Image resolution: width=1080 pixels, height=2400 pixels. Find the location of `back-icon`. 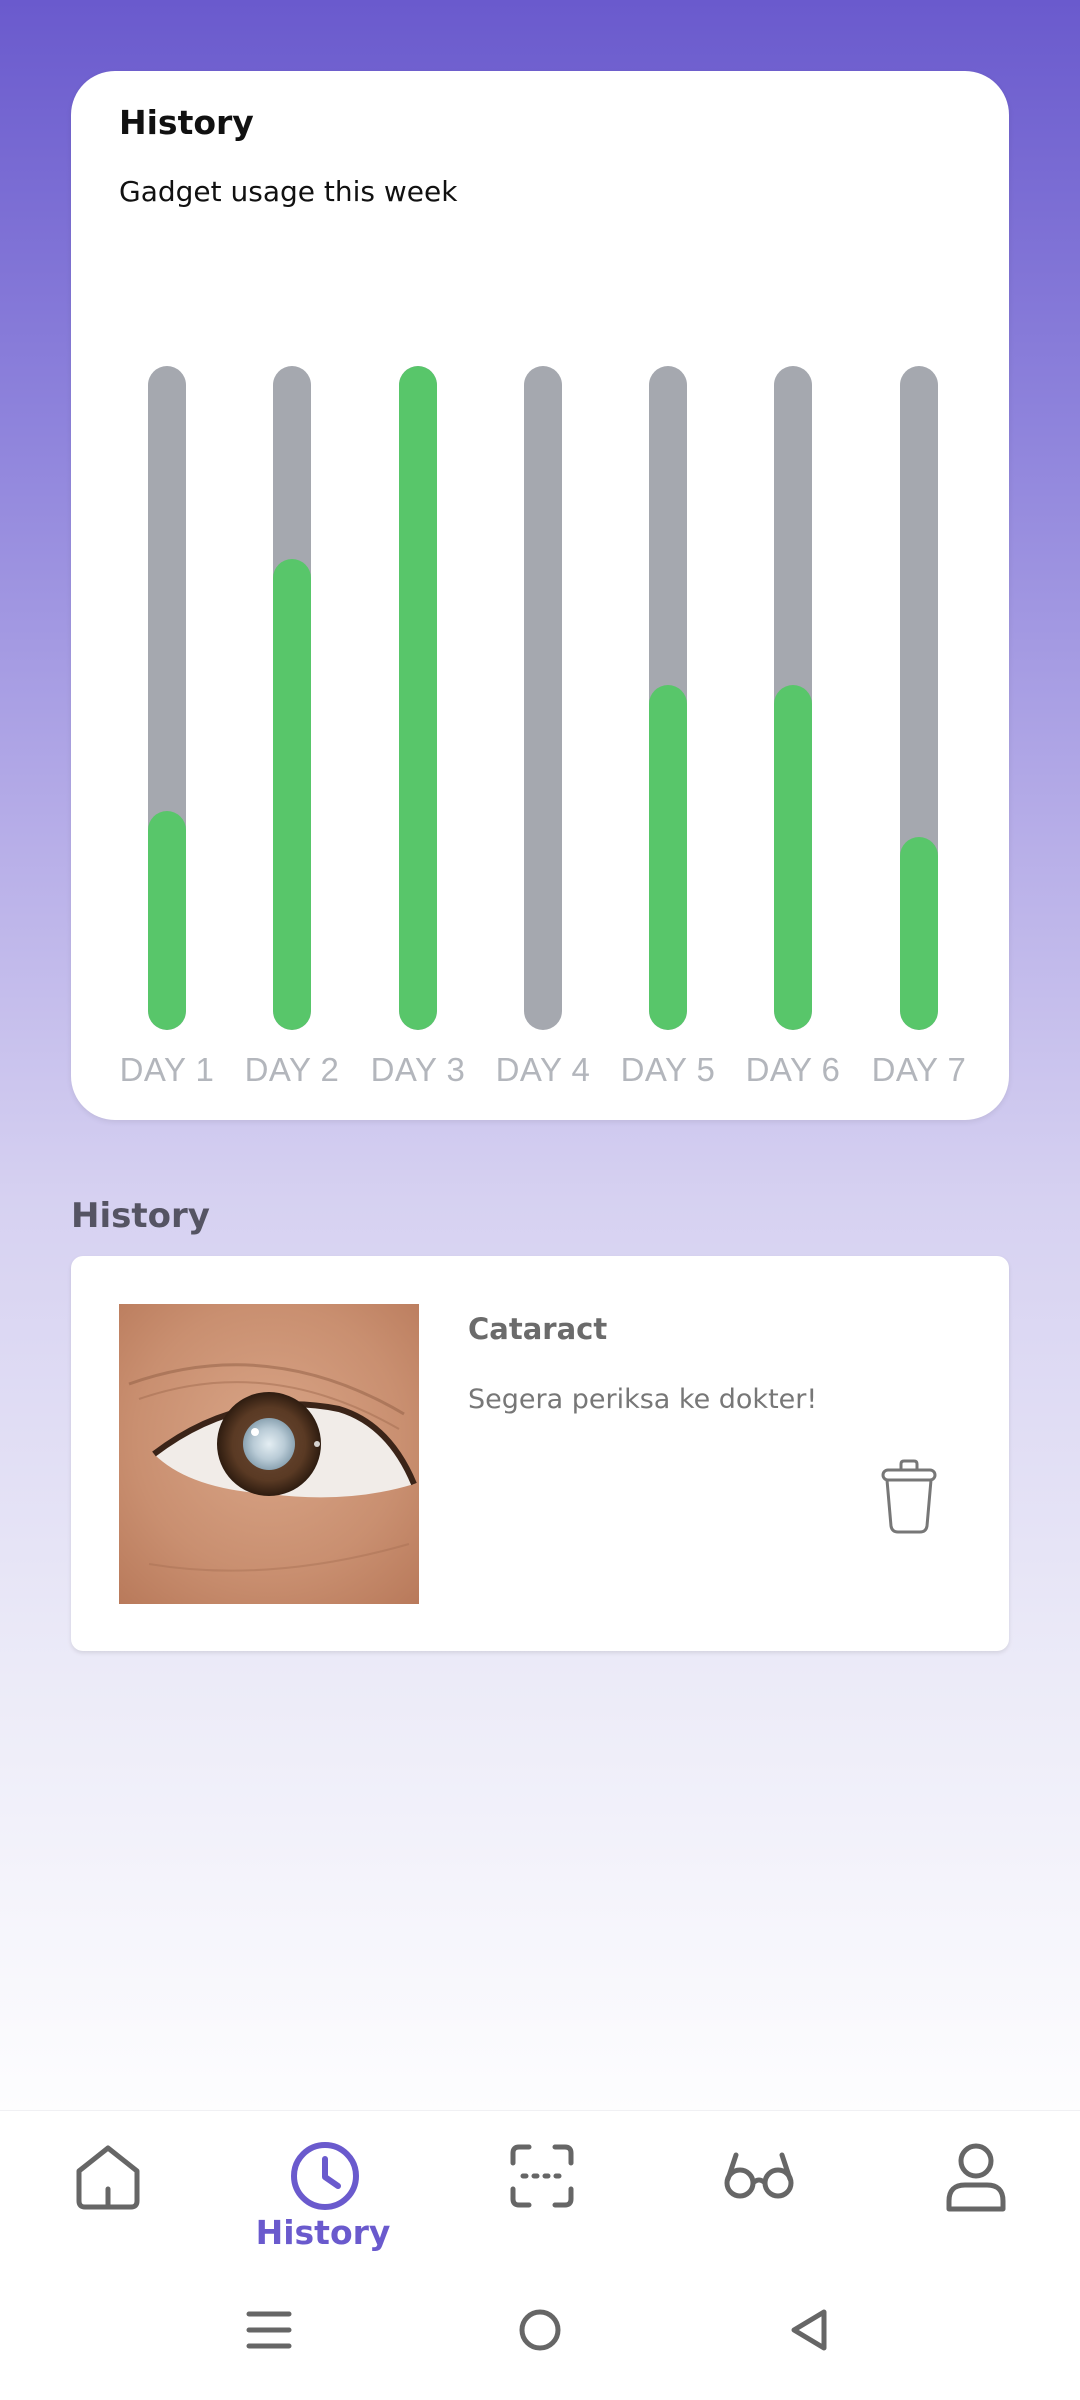

back-icon is located at coordinates (810, 2330).